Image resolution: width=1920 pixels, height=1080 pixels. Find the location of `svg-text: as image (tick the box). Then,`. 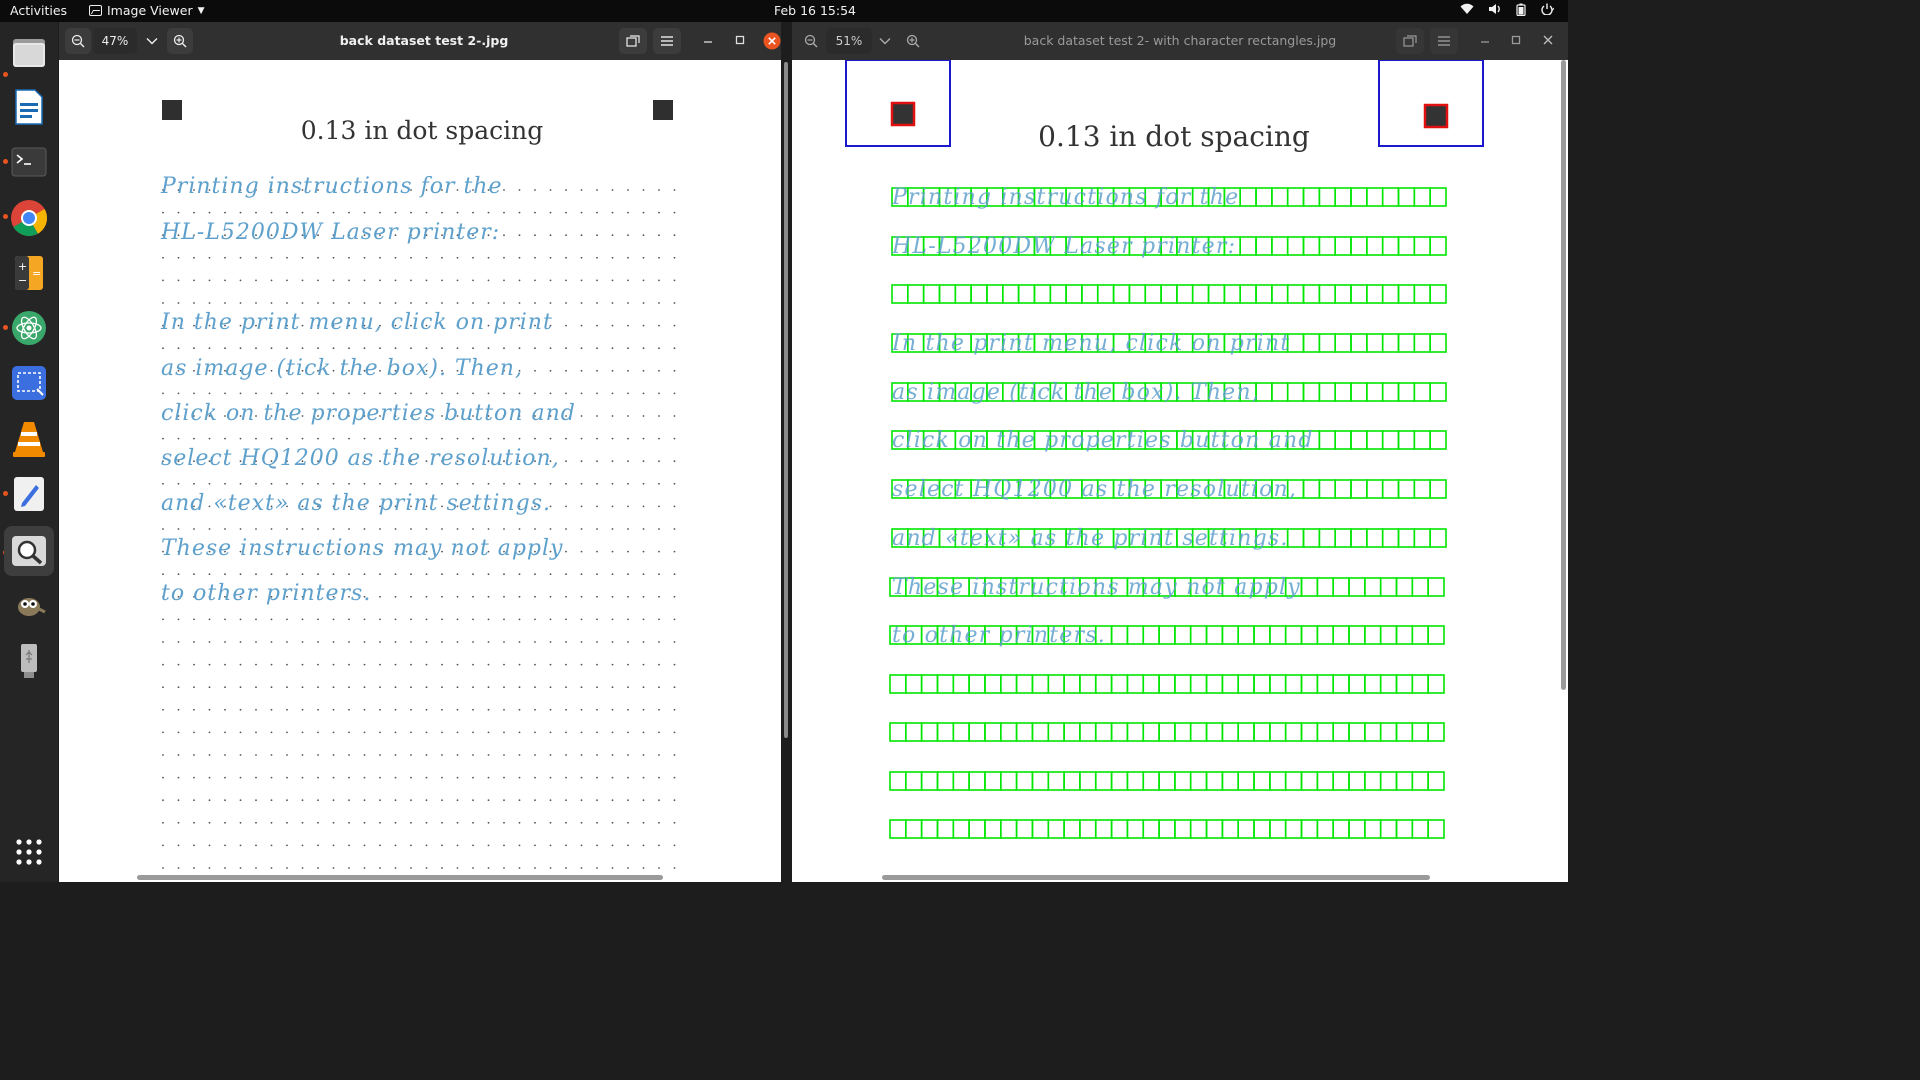

svg-text: as image (tick the box). Then, is located at coordinates (1076, 392).